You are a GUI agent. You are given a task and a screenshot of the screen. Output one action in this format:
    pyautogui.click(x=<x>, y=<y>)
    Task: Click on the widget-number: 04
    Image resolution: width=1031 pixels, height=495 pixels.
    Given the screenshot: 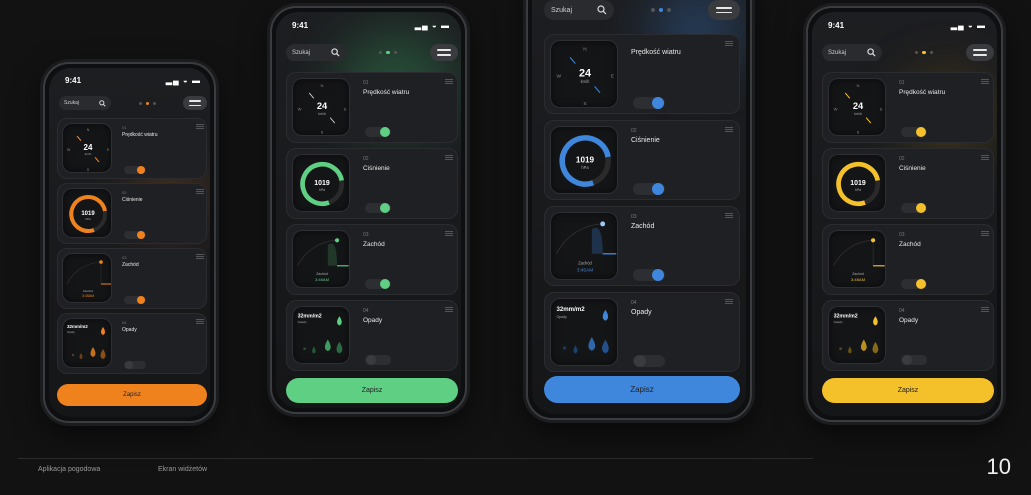 What is the action you would take?
    pyautogui.click(x=902, y=311)
    